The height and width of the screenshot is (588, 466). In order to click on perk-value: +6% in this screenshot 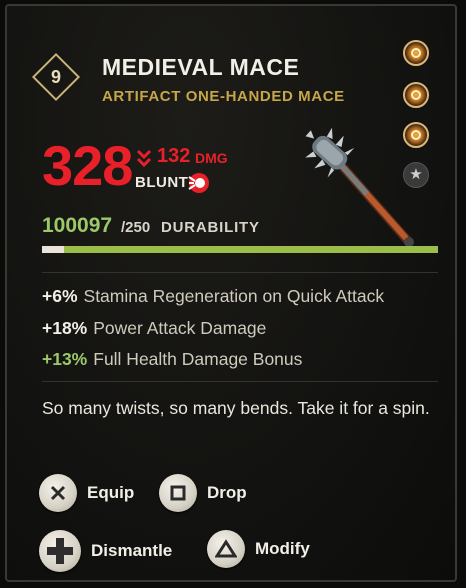, I will do `click(60, 296)`.